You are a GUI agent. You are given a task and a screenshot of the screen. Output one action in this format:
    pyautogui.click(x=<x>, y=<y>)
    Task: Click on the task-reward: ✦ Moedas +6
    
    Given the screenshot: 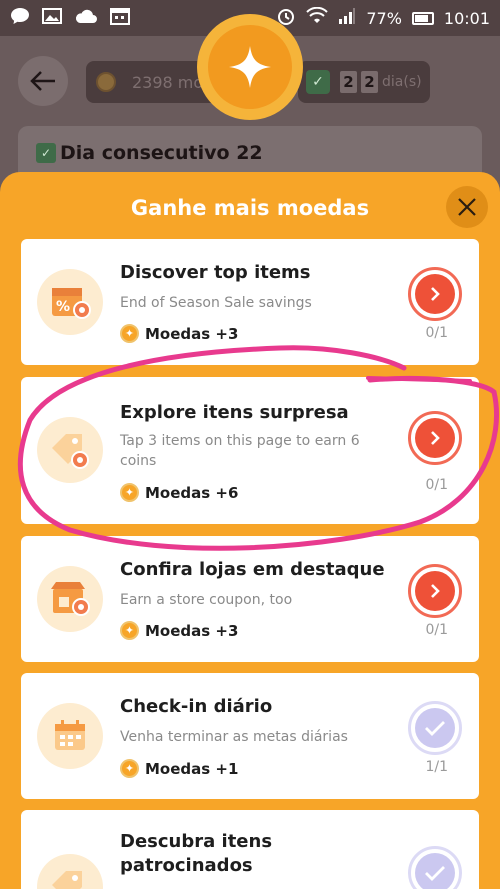 What is the action you would take?
    pyautogui.click(x=179, y=492)
    